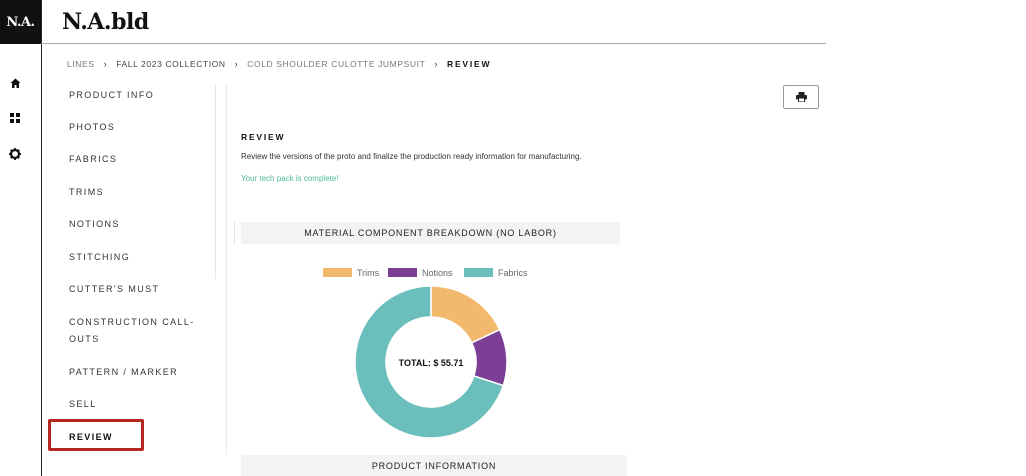 The width and height of the screenshot is (1026, 476). Describe the element at coordinates (15, 118) in the screenshot. I see `grid-icon` at that location.